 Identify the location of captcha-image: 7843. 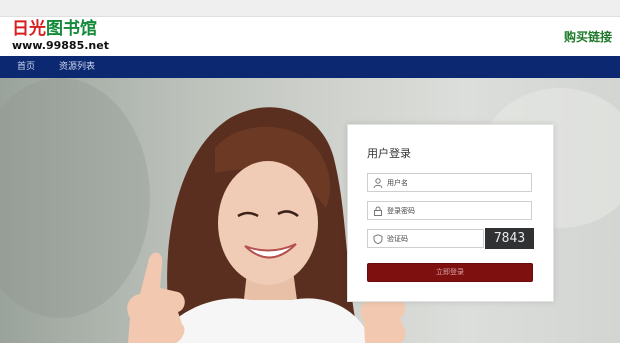
(509, 238).